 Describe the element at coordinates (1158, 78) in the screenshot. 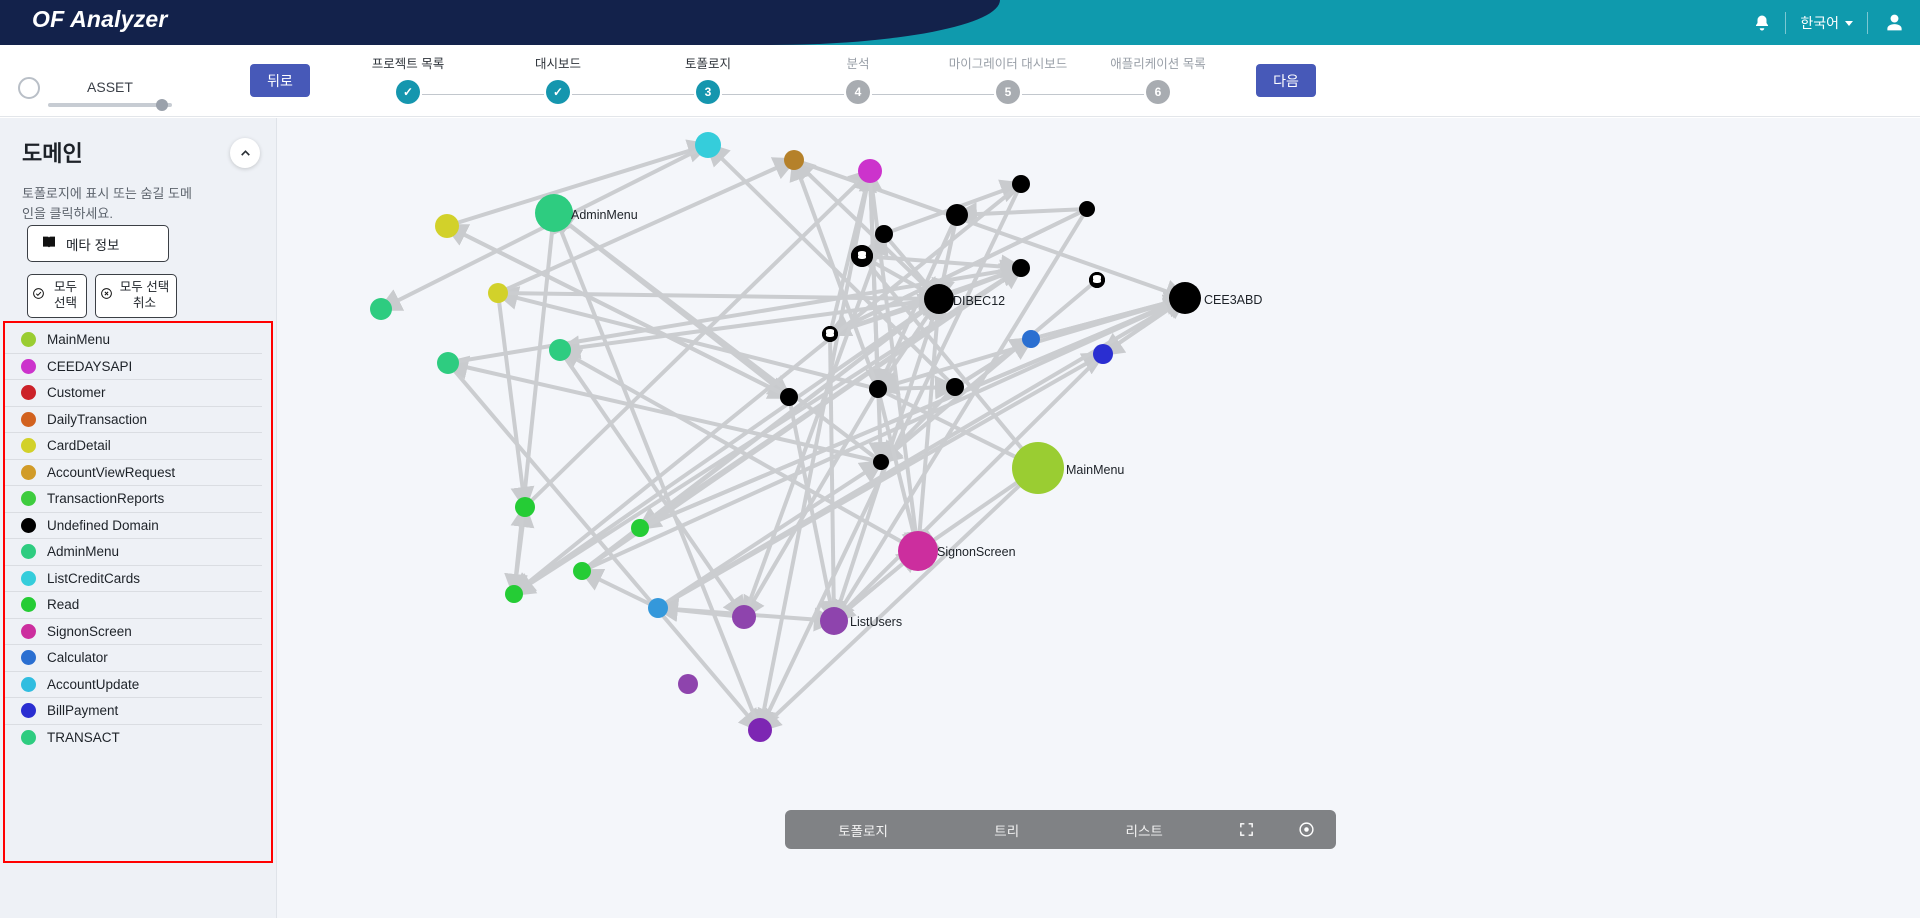

I see `step-6: 애플리케이션 목록 6` at that location.